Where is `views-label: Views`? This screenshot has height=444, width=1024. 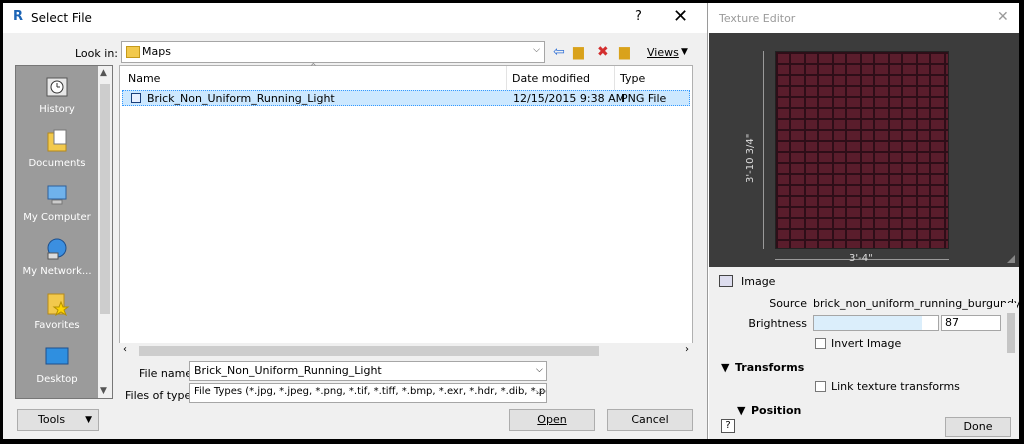 views-label: Views is located at coordinates (663, 52).